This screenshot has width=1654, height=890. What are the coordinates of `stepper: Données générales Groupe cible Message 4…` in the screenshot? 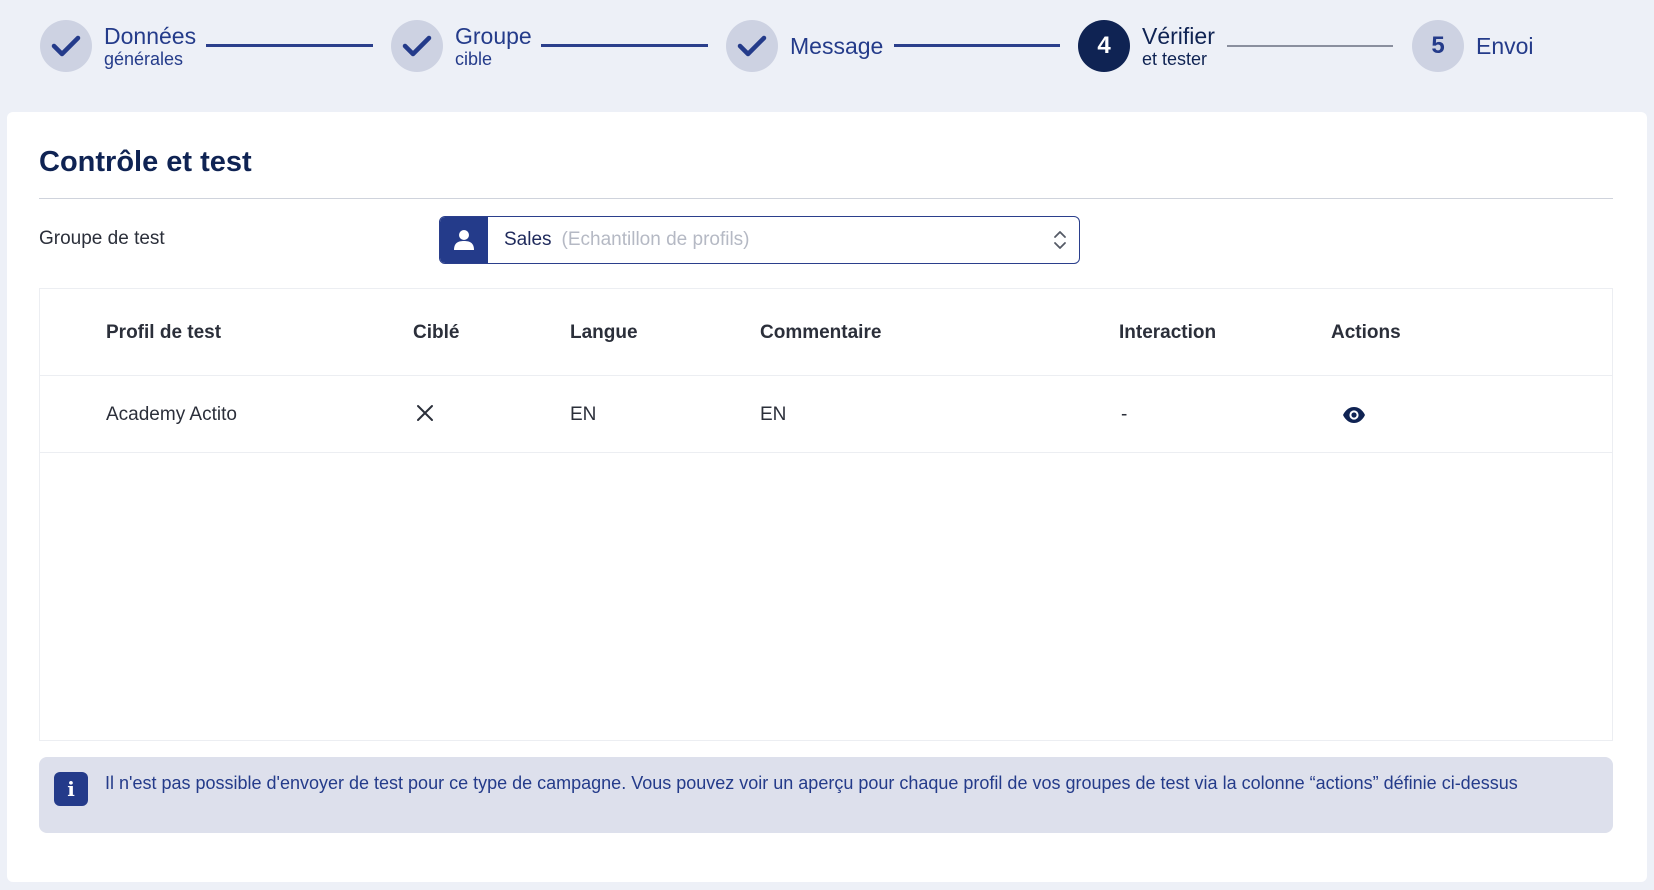 It's located at (827, 56).